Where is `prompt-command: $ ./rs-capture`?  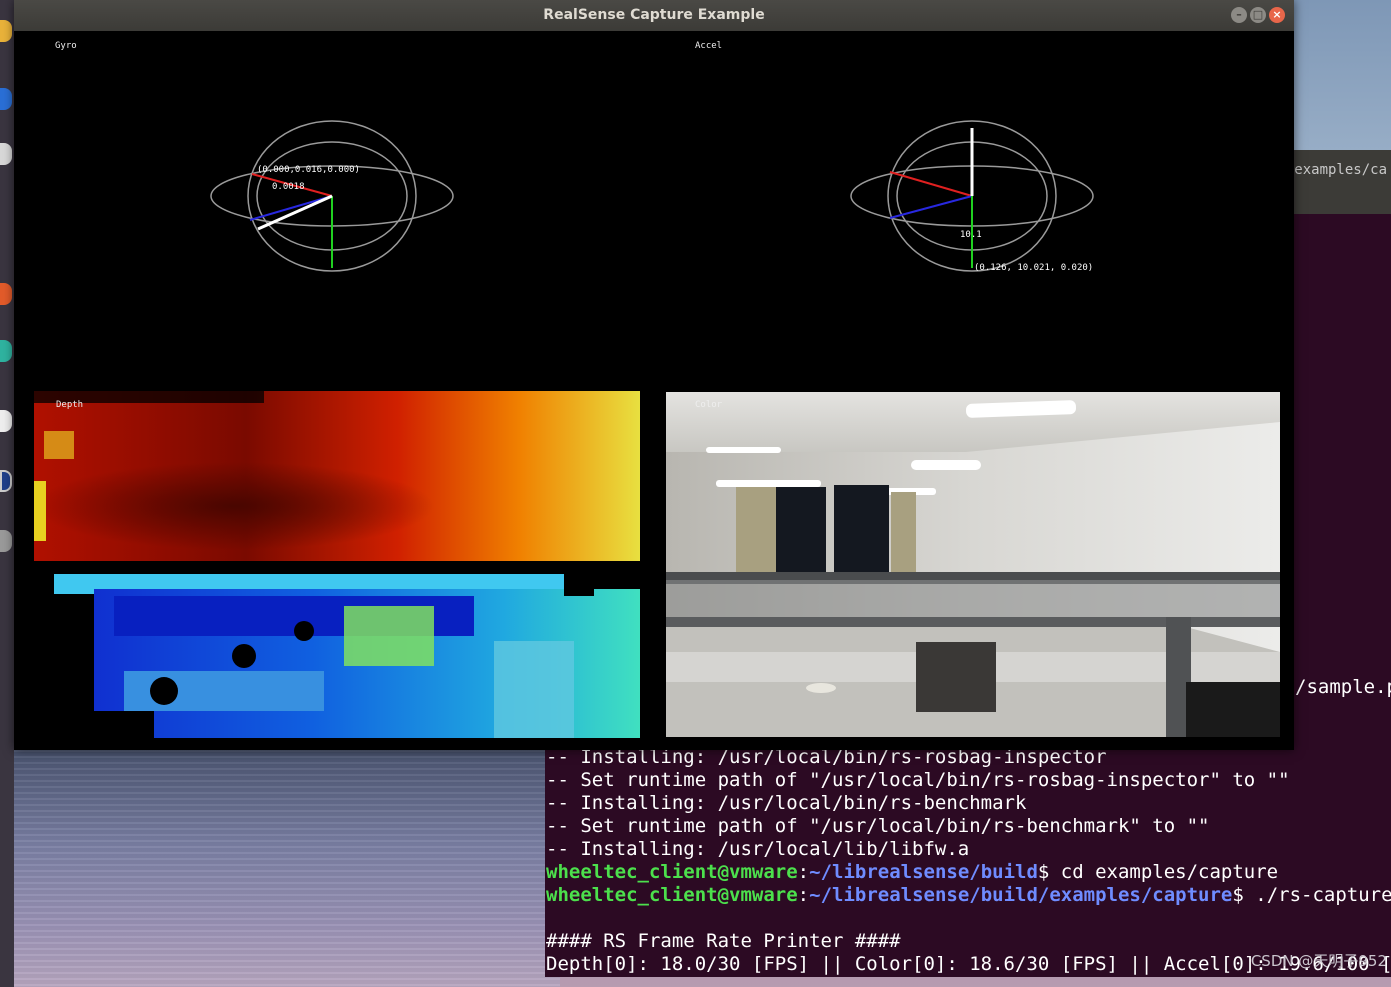
prompt-command: $ ./rs-capture is located at coordinates (1311, 895).